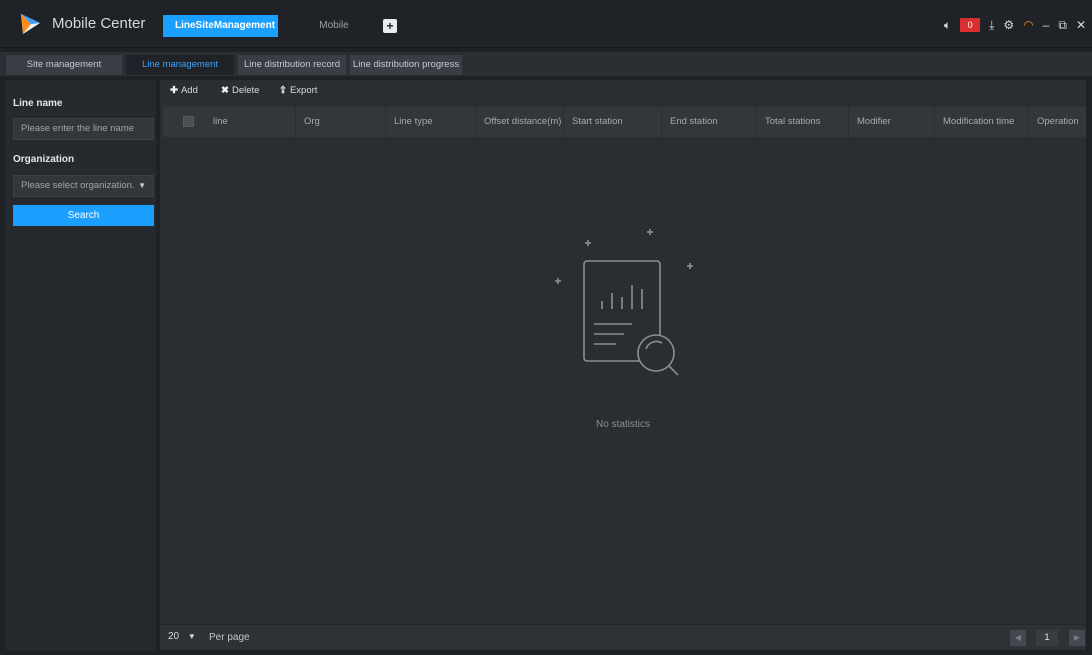 The height and width of the screenshot is (655, 1092). What do you see at coordinates (174, 636) in the screenshot?
I see `per-page-value: 20` at bounding box center [174, 636].